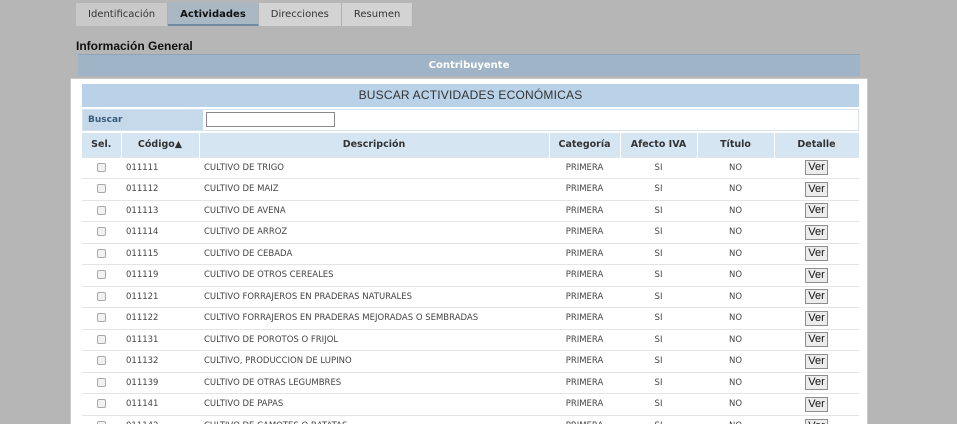 This screenshot has height=424, width=957. What do you see at coordinates (160, 232) in the screenshot?
I see `codigo-cell: 011114` at bounding box center [160, 232].